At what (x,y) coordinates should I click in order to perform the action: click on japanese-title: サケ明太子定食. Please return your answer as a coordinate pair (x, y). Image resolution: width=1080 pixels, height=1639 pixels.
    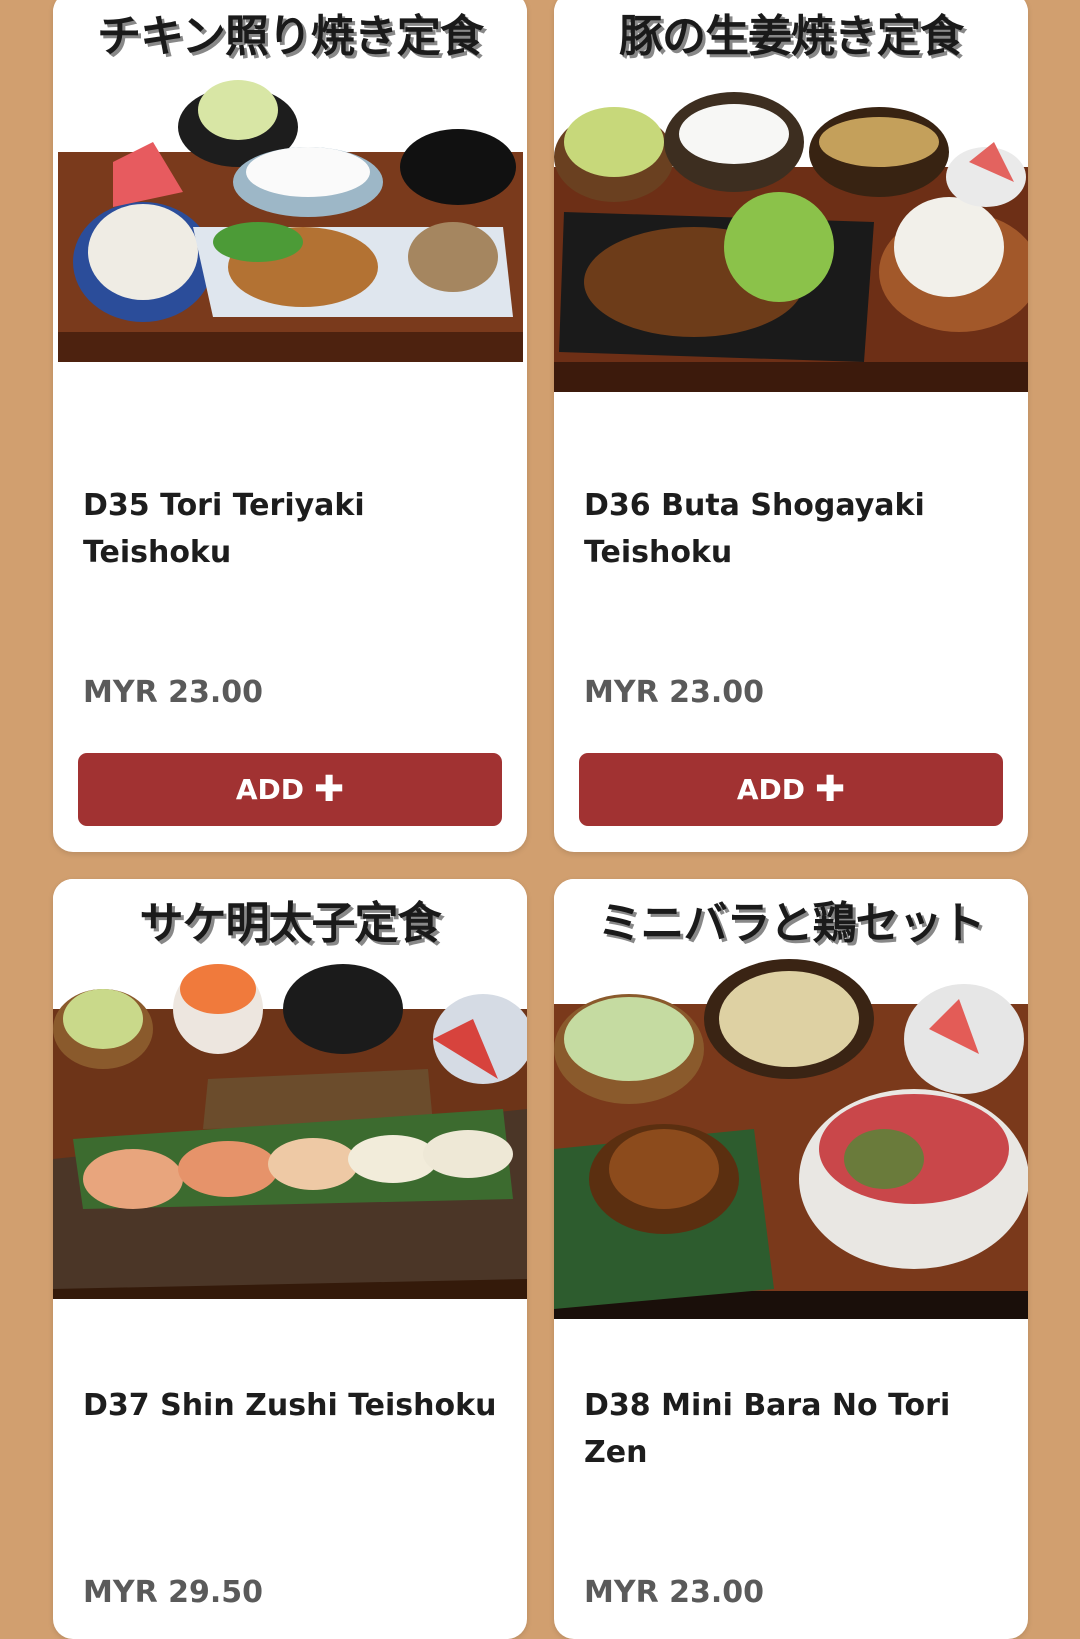
    Looking at the image, I should click on (290, 923).